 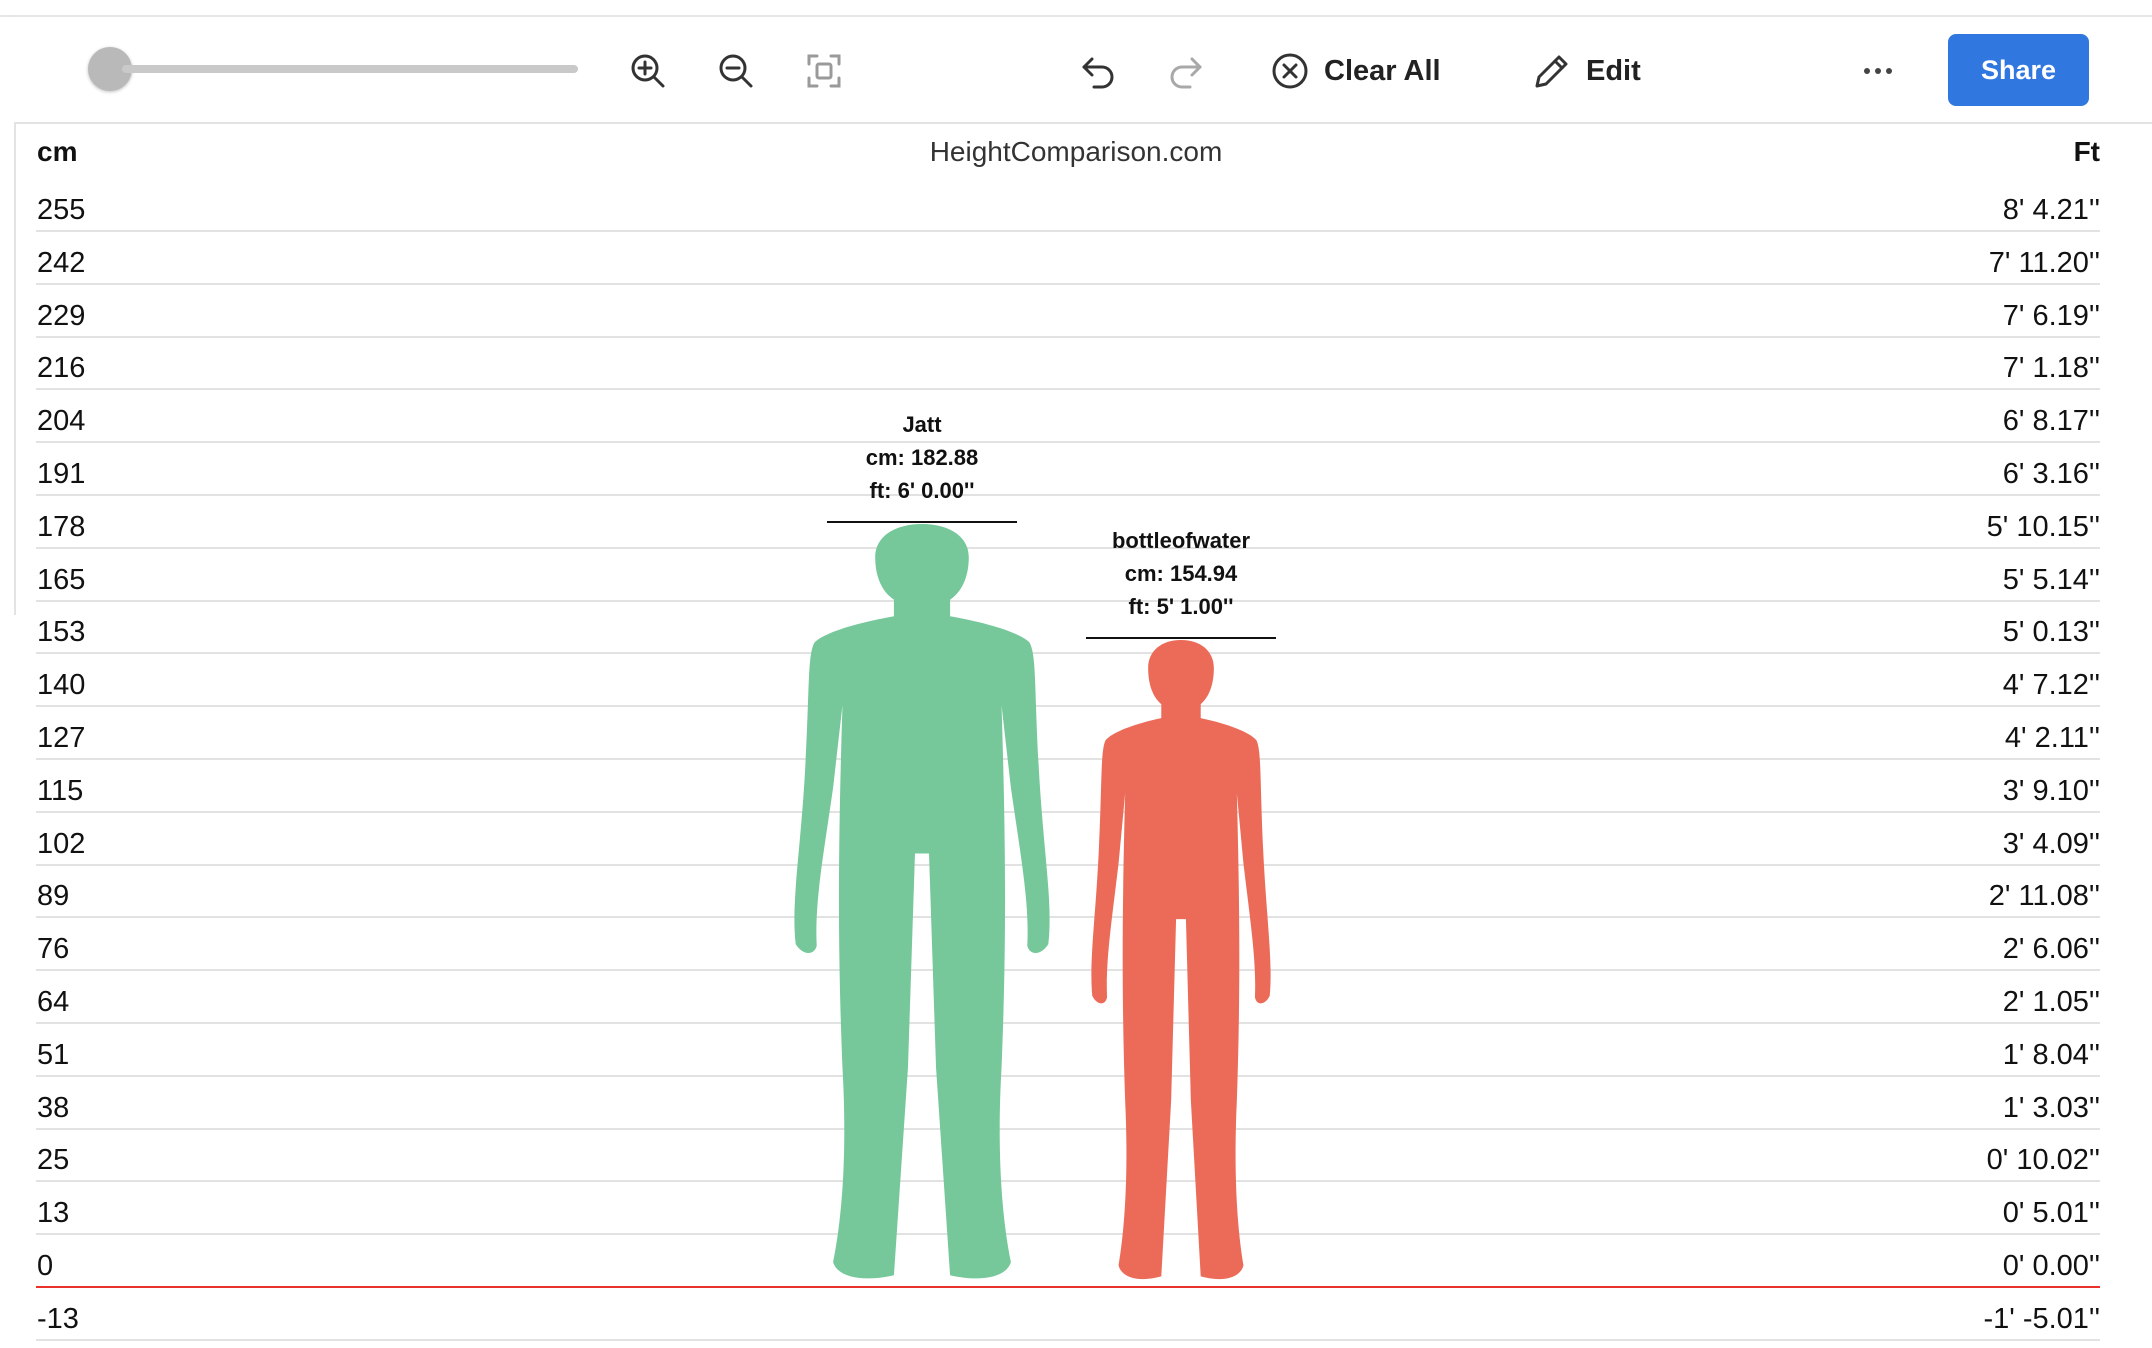 I want to click on edit-button: Edit, so click(x=1586, y=71).